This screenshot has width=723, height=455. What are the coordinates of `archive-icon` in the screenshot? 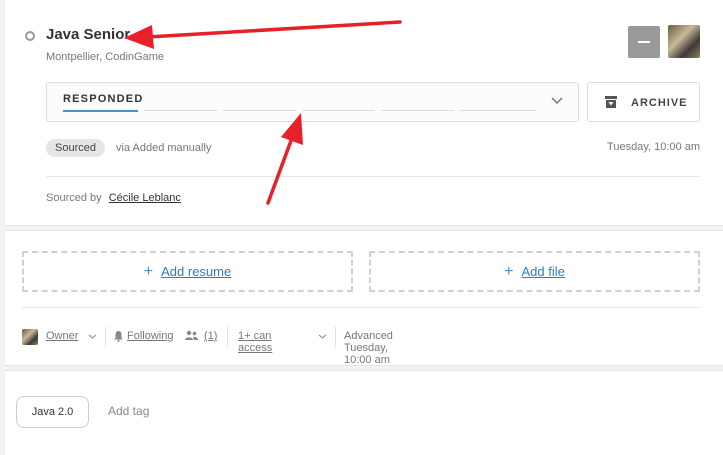 It's located at (611, 102).